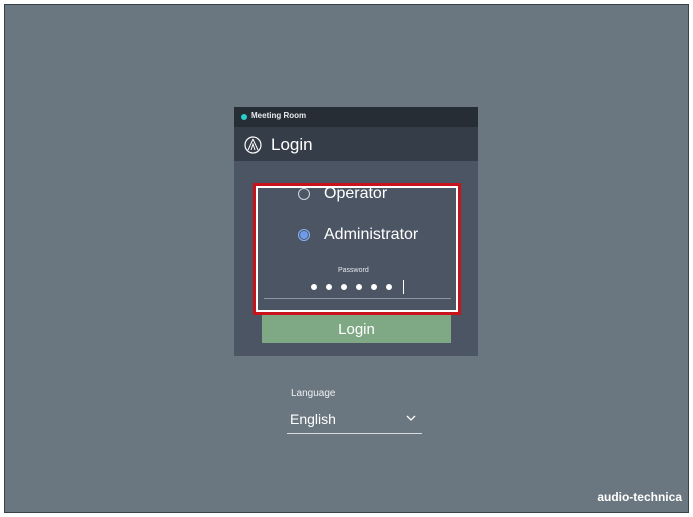 The image size is (693, 517). What do you see at coordinates (279, 115) in the screenshot?
I see `room-name: Meeting Room` at bounding box center [279, 115].